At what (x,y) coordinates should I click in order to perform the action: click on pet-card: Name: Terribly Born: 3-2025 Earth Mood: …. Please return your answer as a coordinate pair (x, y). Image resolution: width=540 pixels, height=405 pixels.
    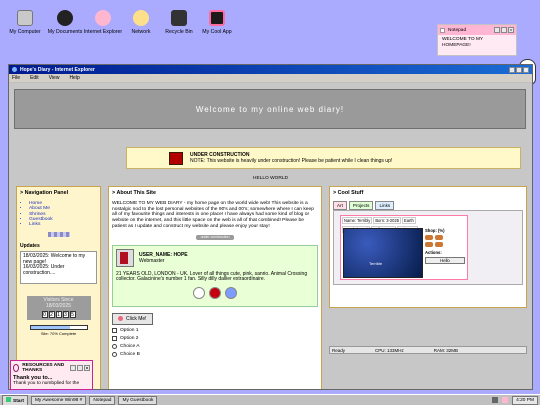
    Looking at the image, I should click on (404, 247).